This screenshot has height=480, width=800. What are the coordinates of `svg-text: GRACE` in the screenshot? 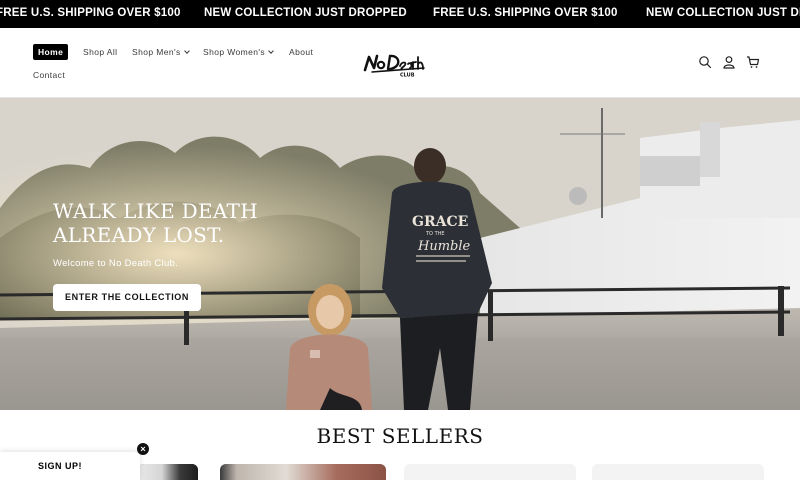 It's located at (440, 222).